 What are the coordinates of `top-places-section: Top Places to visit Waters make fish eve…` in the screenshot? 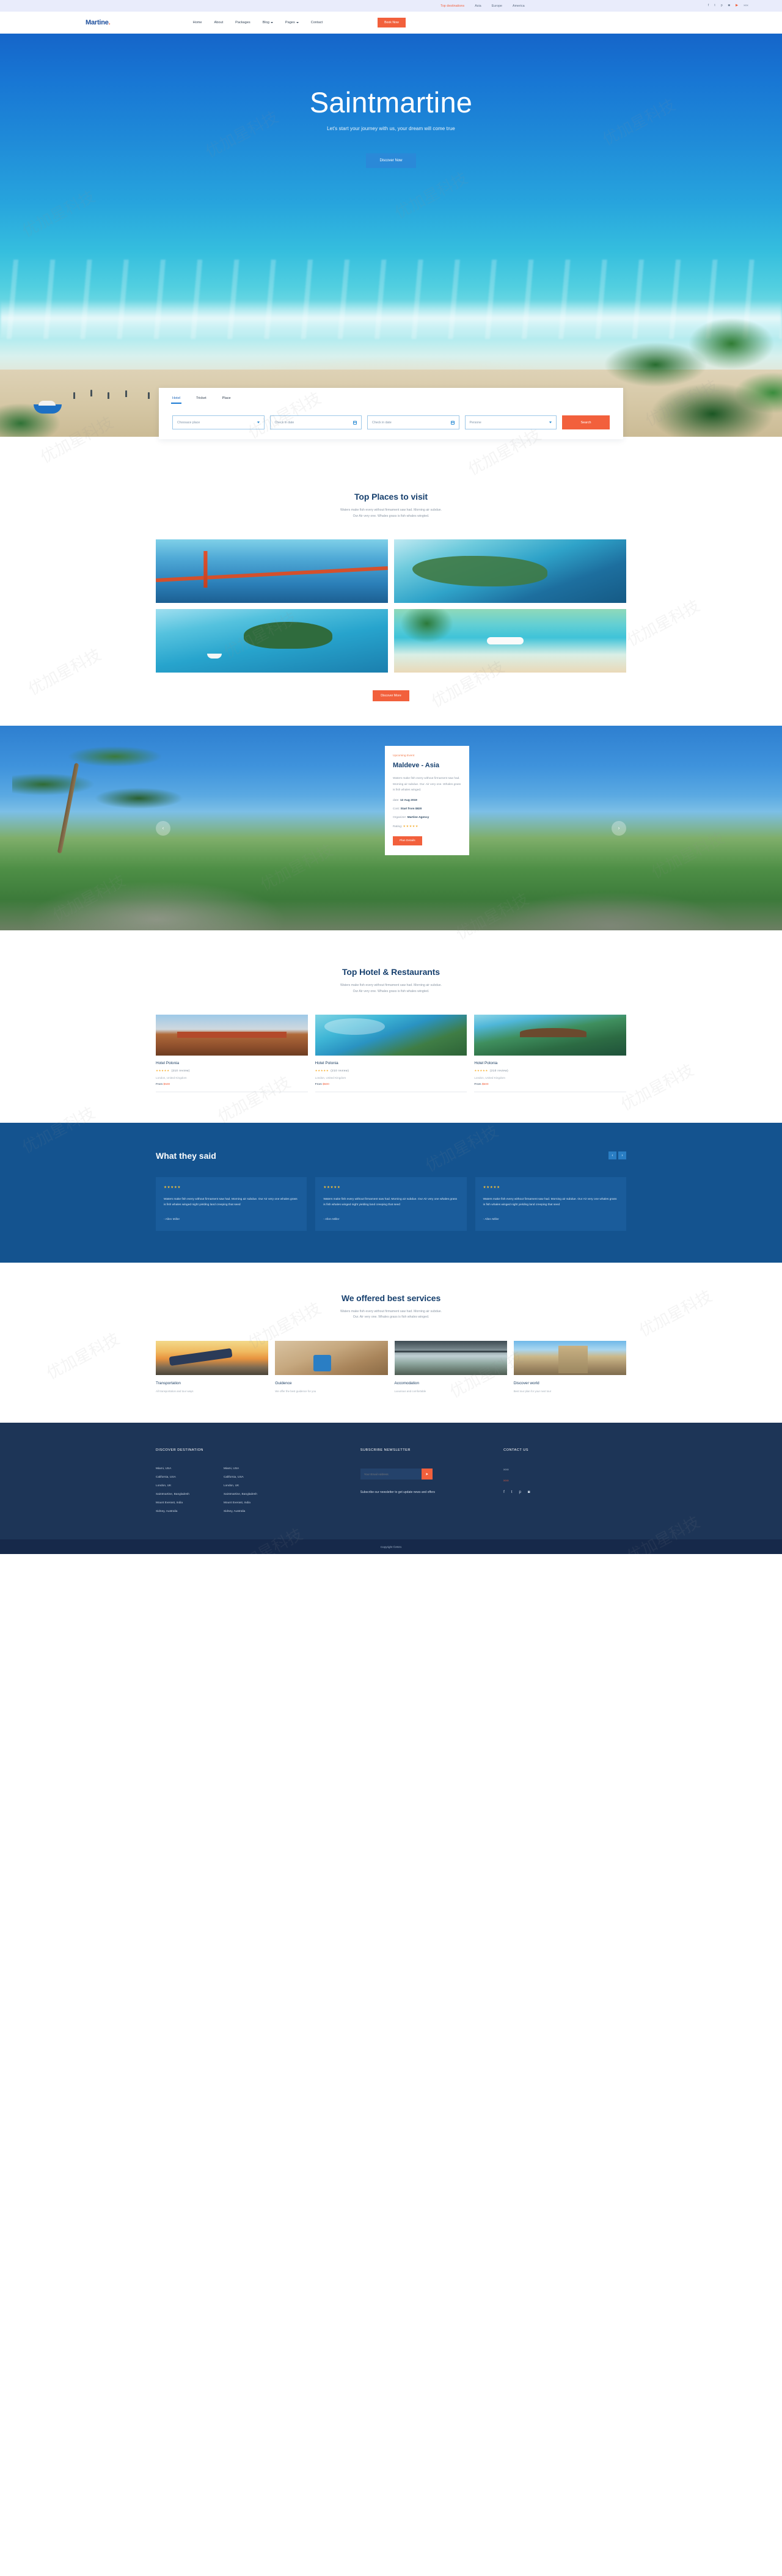 It's located at (391, 581).